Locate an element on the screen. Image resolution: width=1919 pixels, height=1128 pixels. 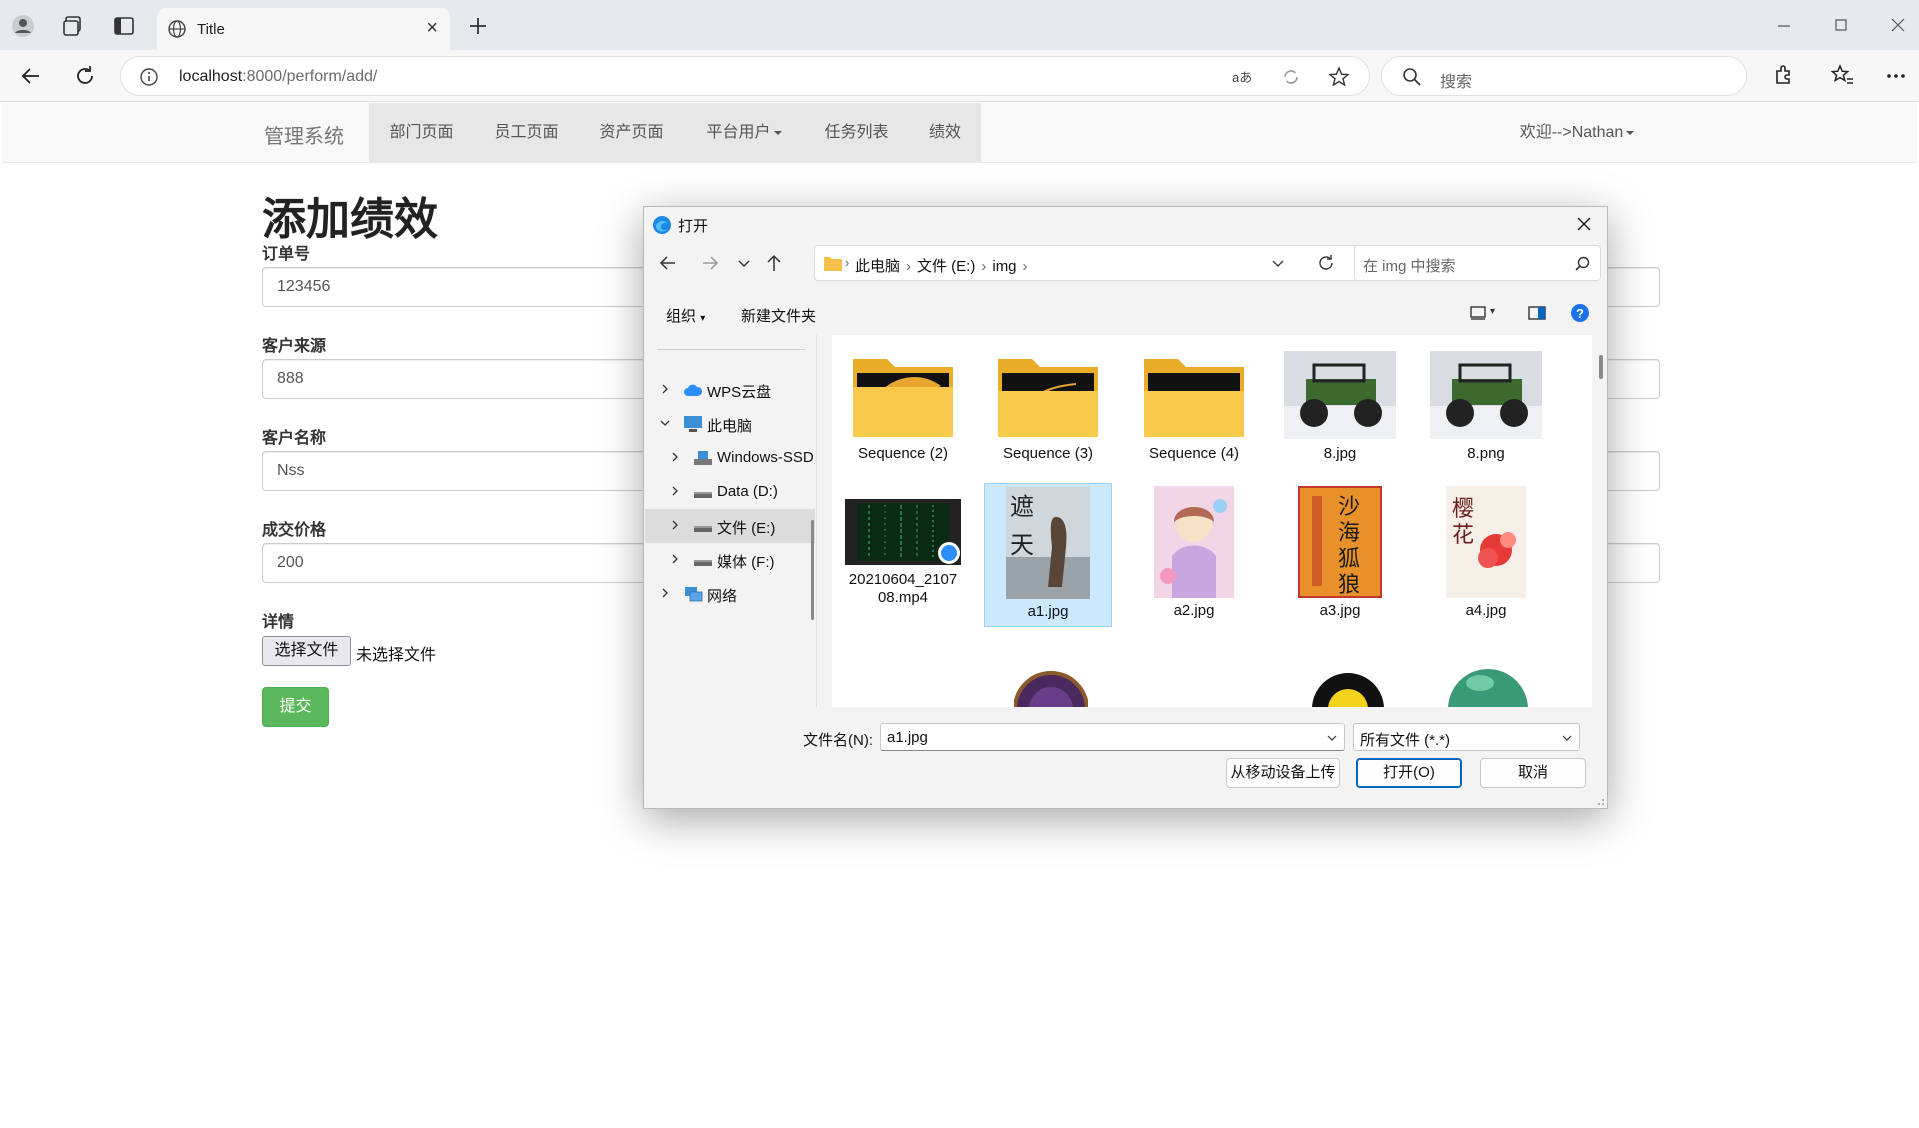
favorites-icon is located at coordinates (1842, 76).